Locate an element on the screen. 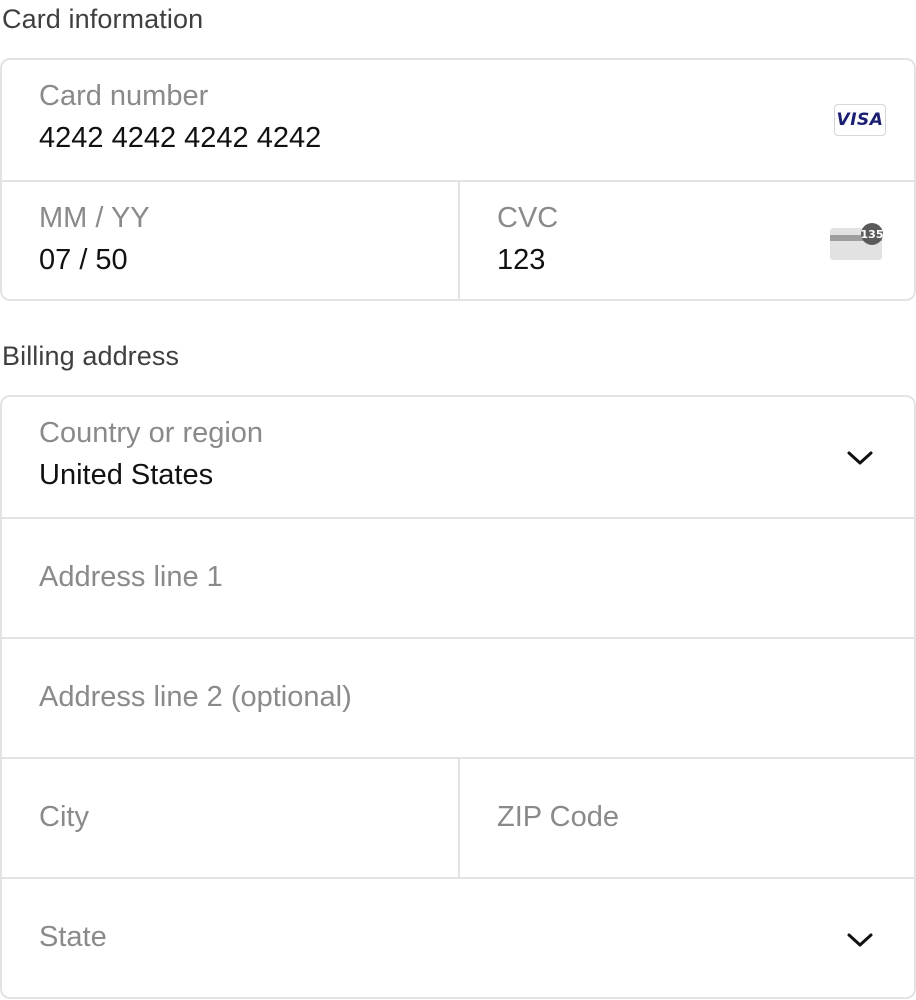 This screenshot has width=916, height=1000. country-select: Country or region United States is located at coordinates (458, 457).